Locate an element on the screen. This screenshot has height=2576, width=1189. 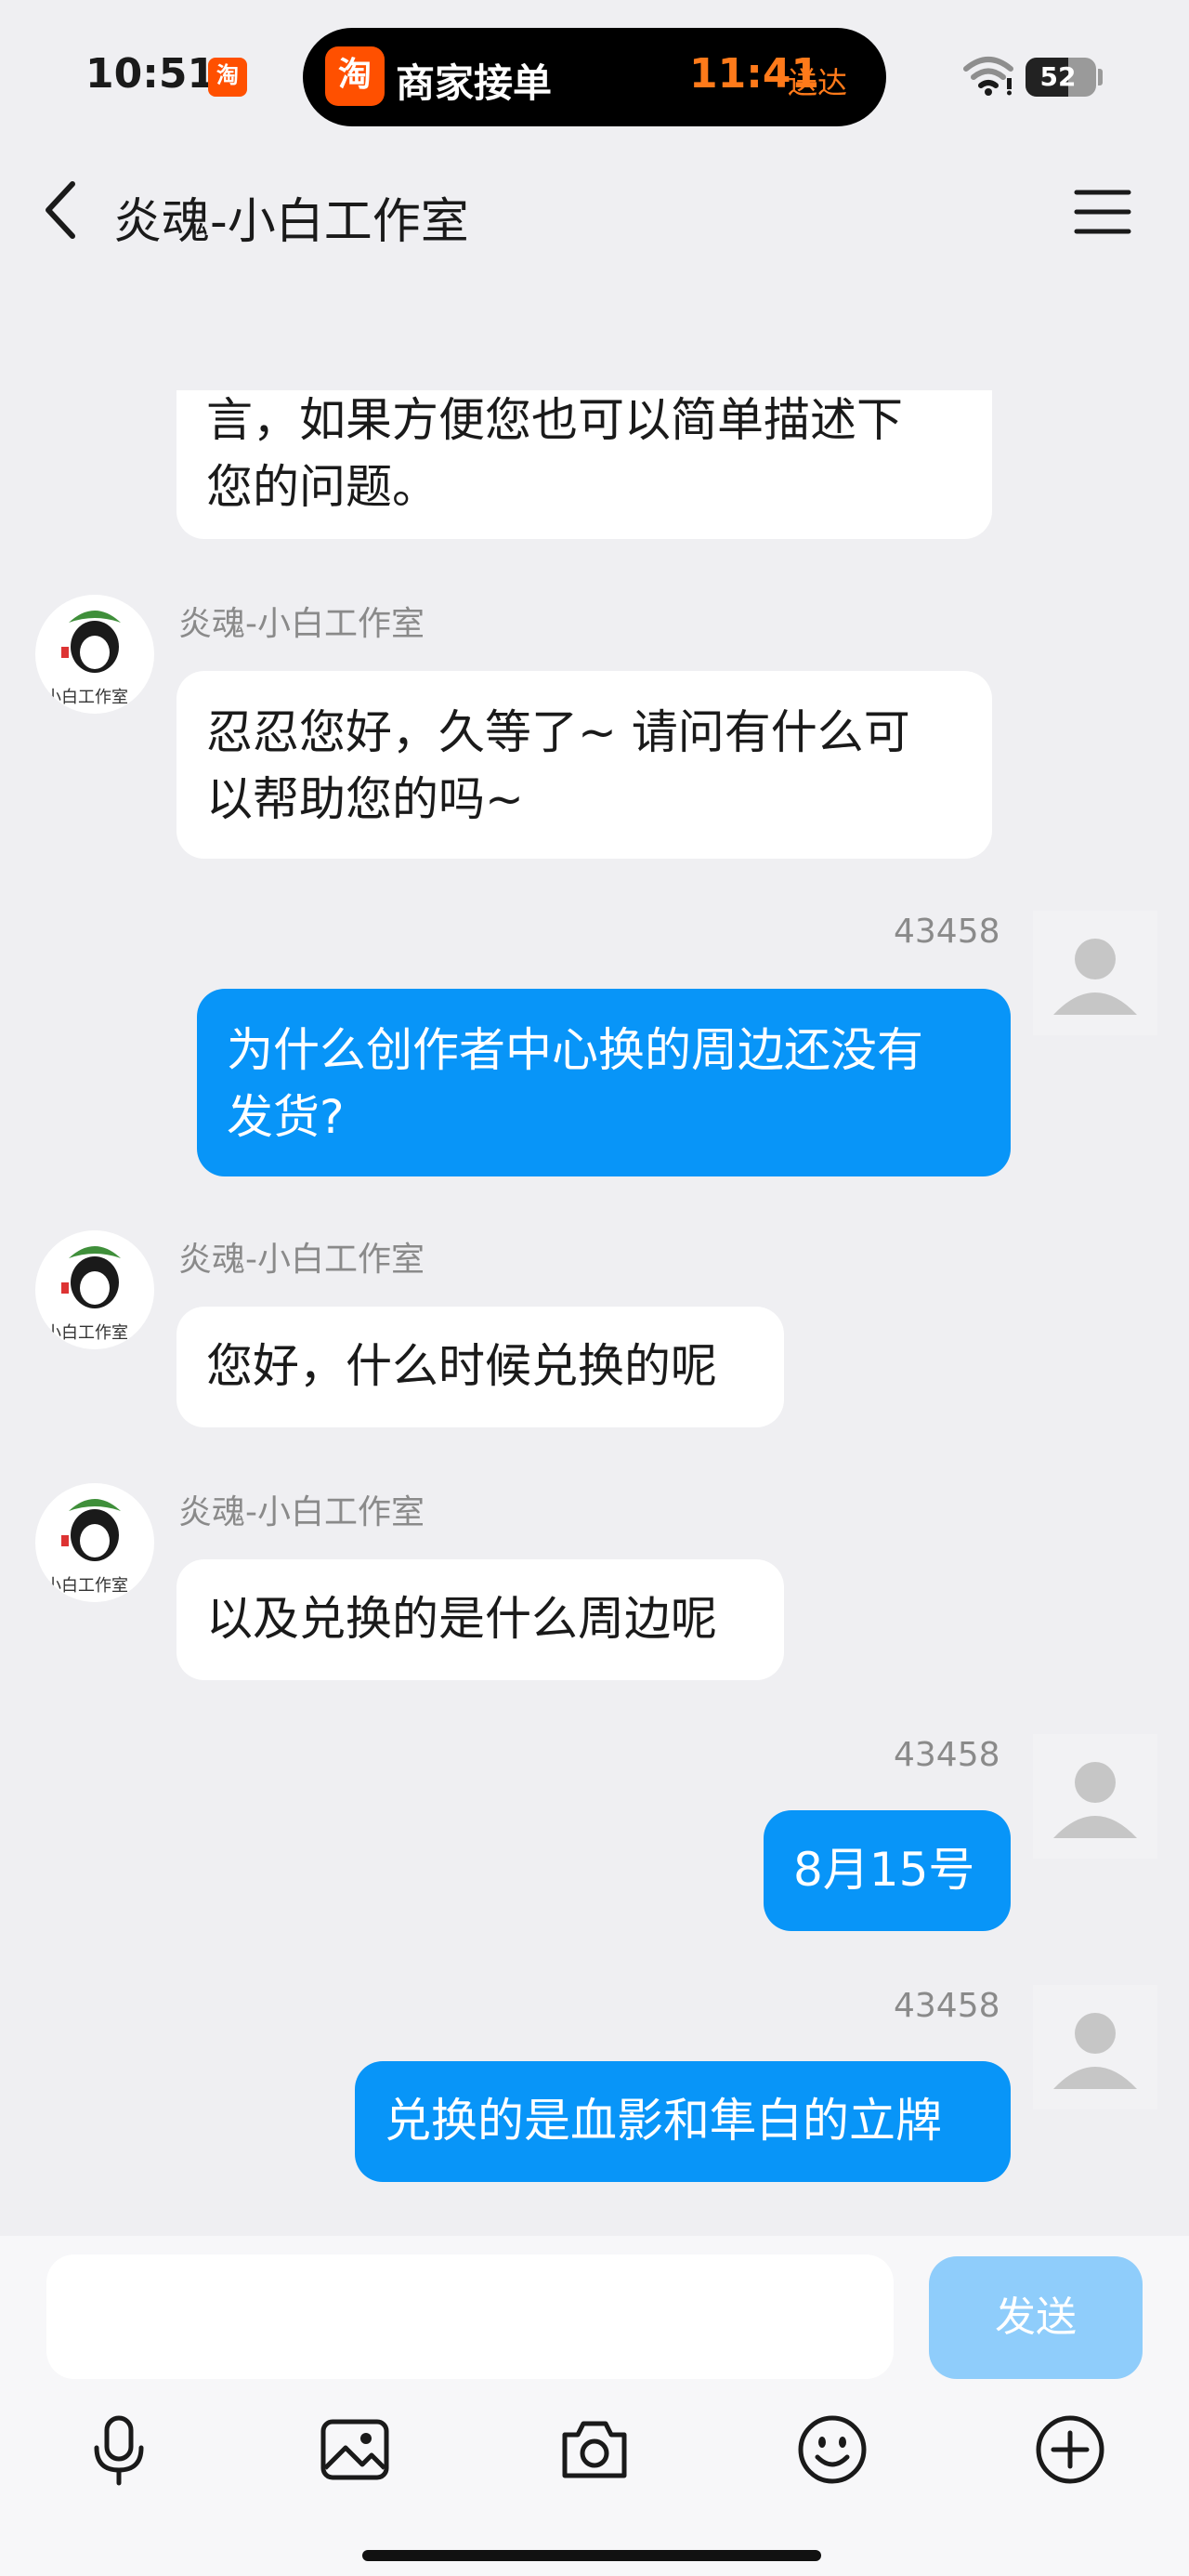
message-bubble-incoming: 以及兑换的是什么周边呢 is located at coordinates (480, 1619).